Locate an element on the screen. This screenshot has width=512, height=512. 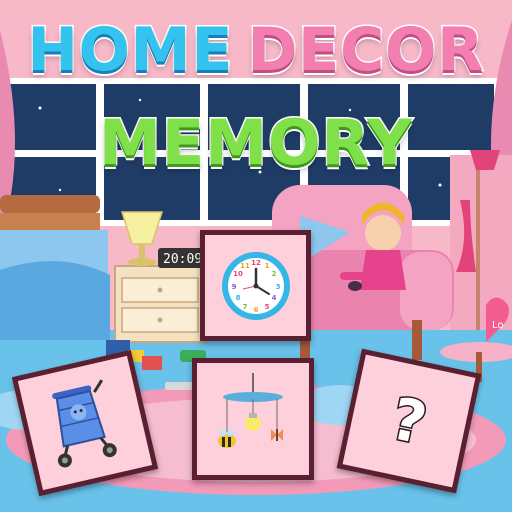
digital-clock: 20:09 is located at coordinates (181, 258).